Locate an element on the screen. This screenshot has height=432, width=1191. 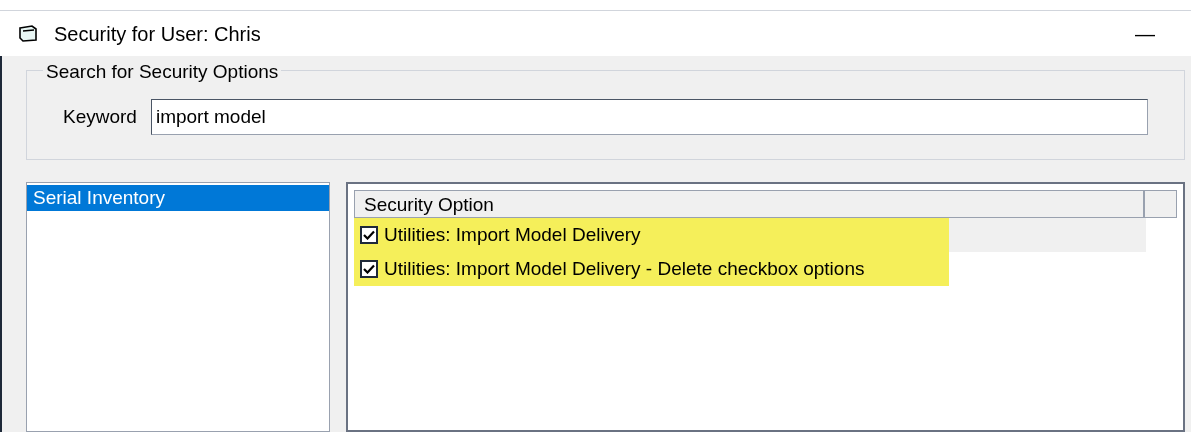
category-item: Serial Inventory is located at coordinates (178, 198).